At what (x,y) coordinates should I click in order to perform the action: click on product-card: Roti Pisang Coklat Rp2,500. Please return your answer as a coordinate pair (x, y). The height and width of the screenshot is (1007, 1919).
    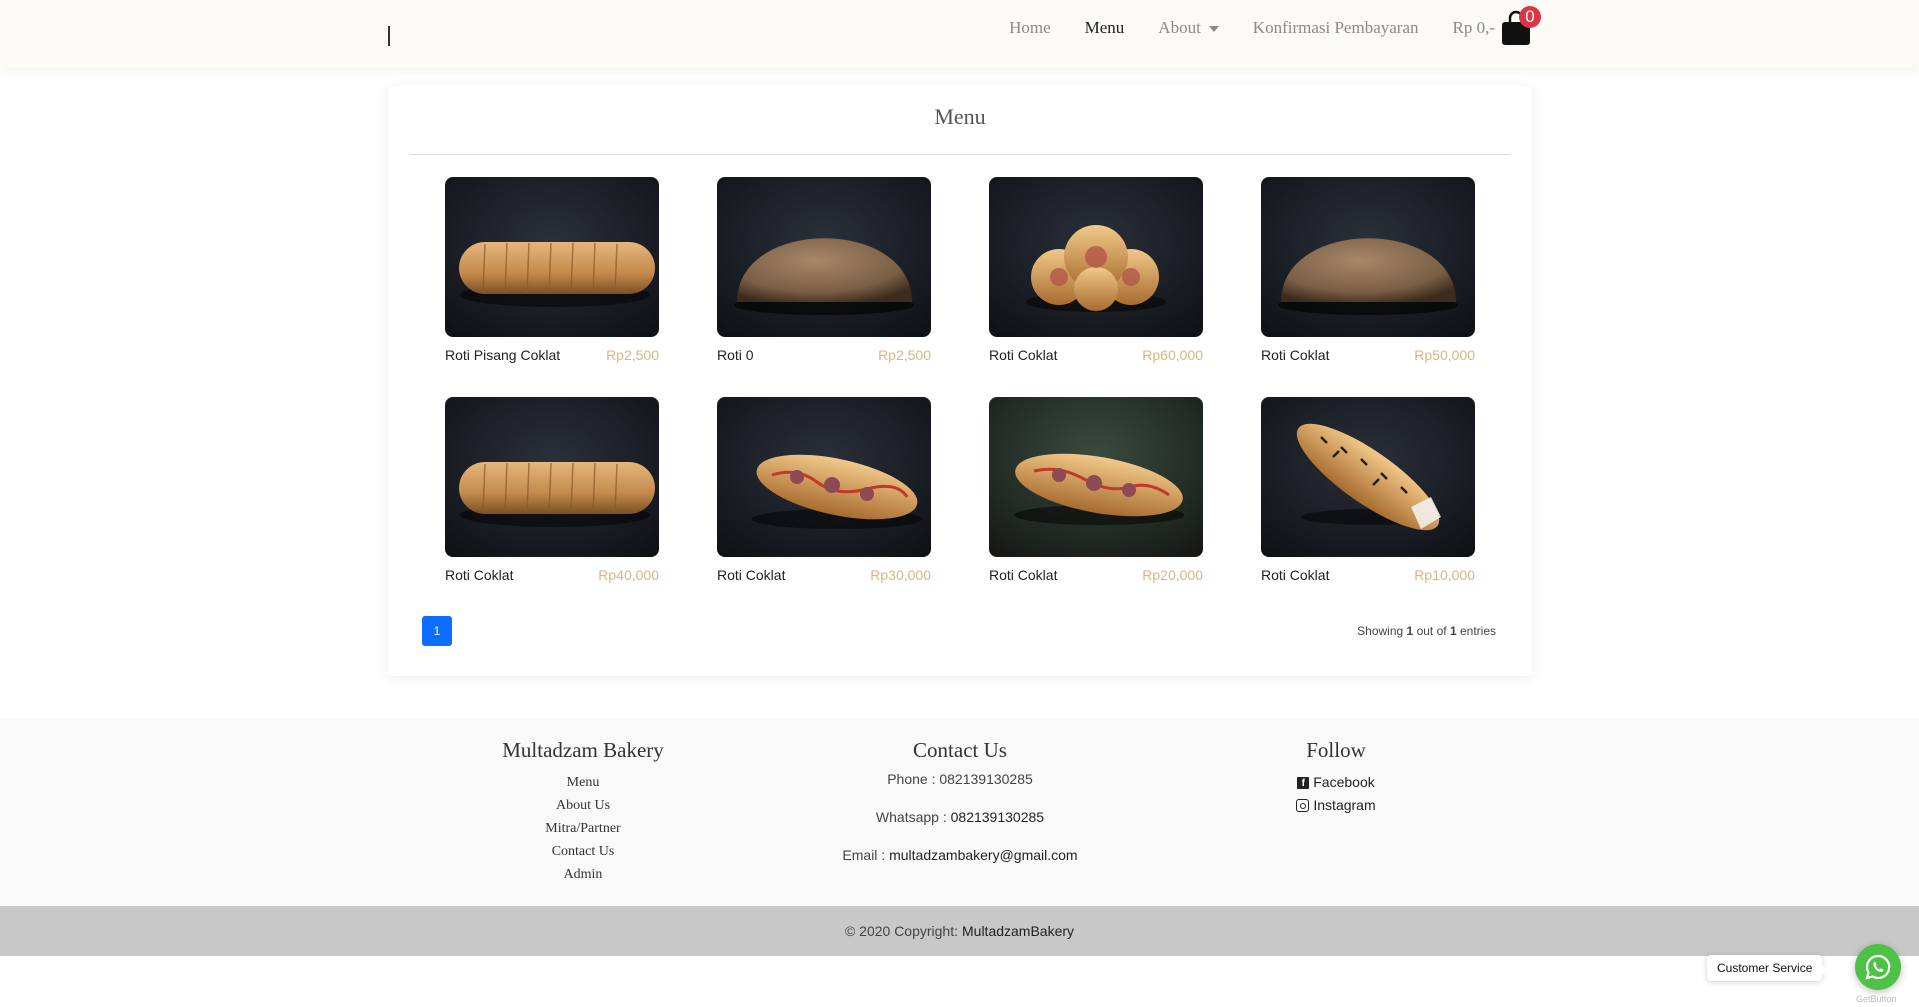
    Looking at the image, I should click on (552, 277).